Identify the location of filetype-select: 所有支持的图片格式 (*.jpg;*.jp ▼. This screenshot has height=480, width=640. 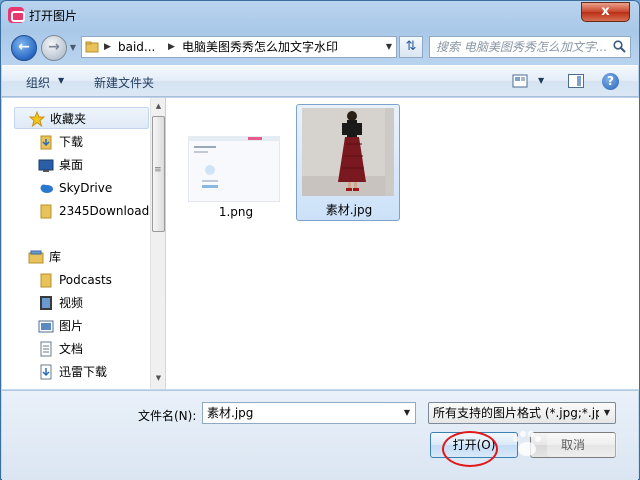
(522, 413).